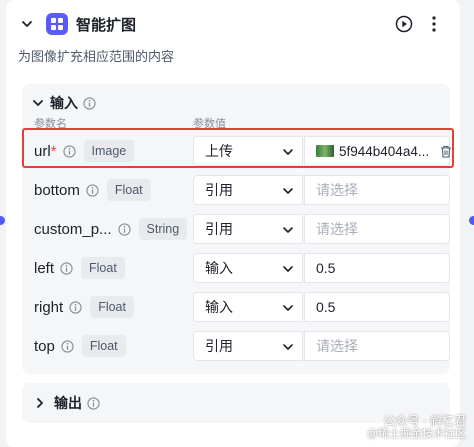 Image resolution: width=474 pixels, height=447 pixels. Describe the element at coordinates (238, 148) in the screenshot. I see `highlight-box` at that location.